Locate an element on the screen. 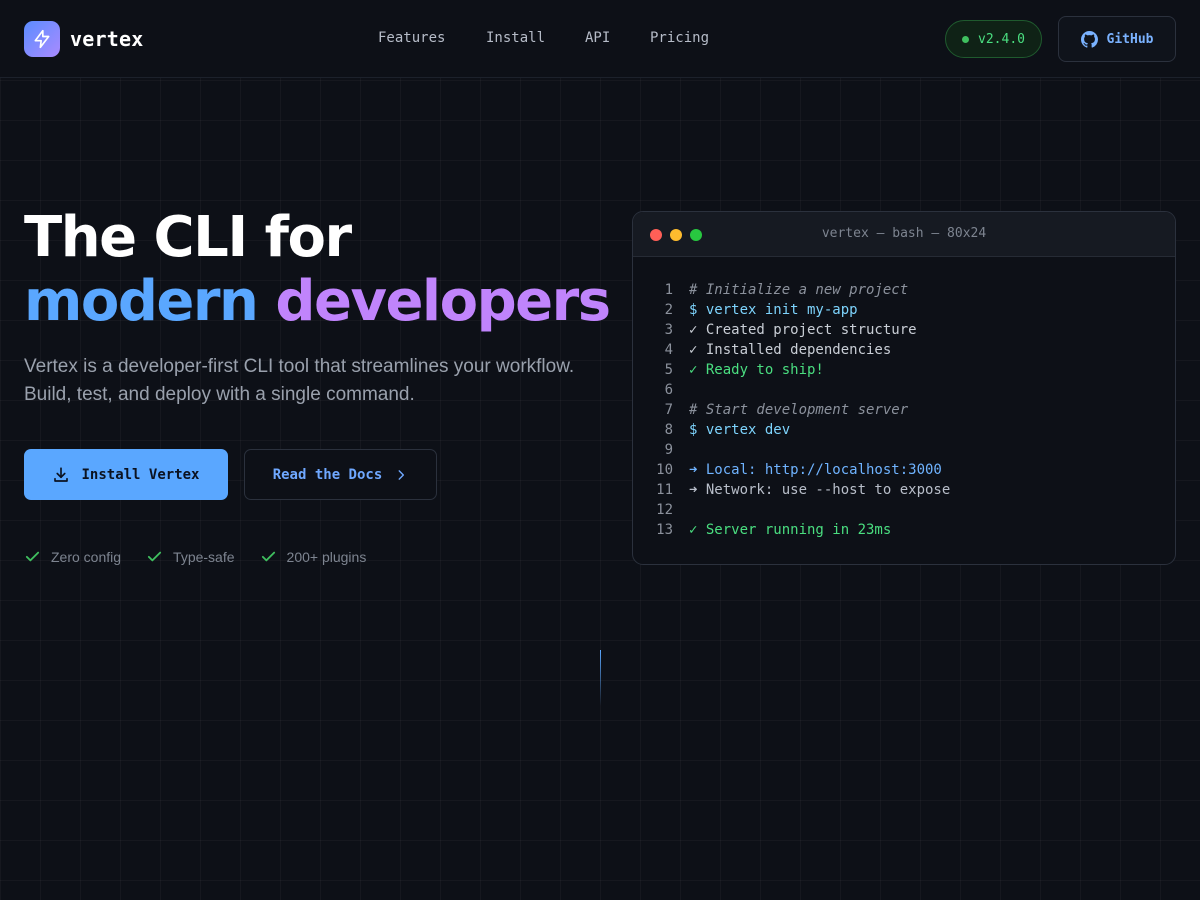 The width and height of the screenshot is (1200, 900). line-number: 10 is located at coordinates (664, 470).